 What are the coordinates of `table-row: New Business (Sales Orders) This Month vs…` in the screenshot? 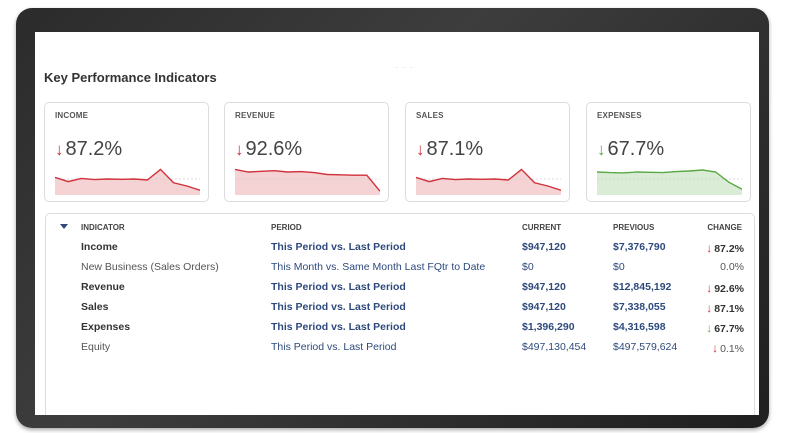 It's located at (401, 268).